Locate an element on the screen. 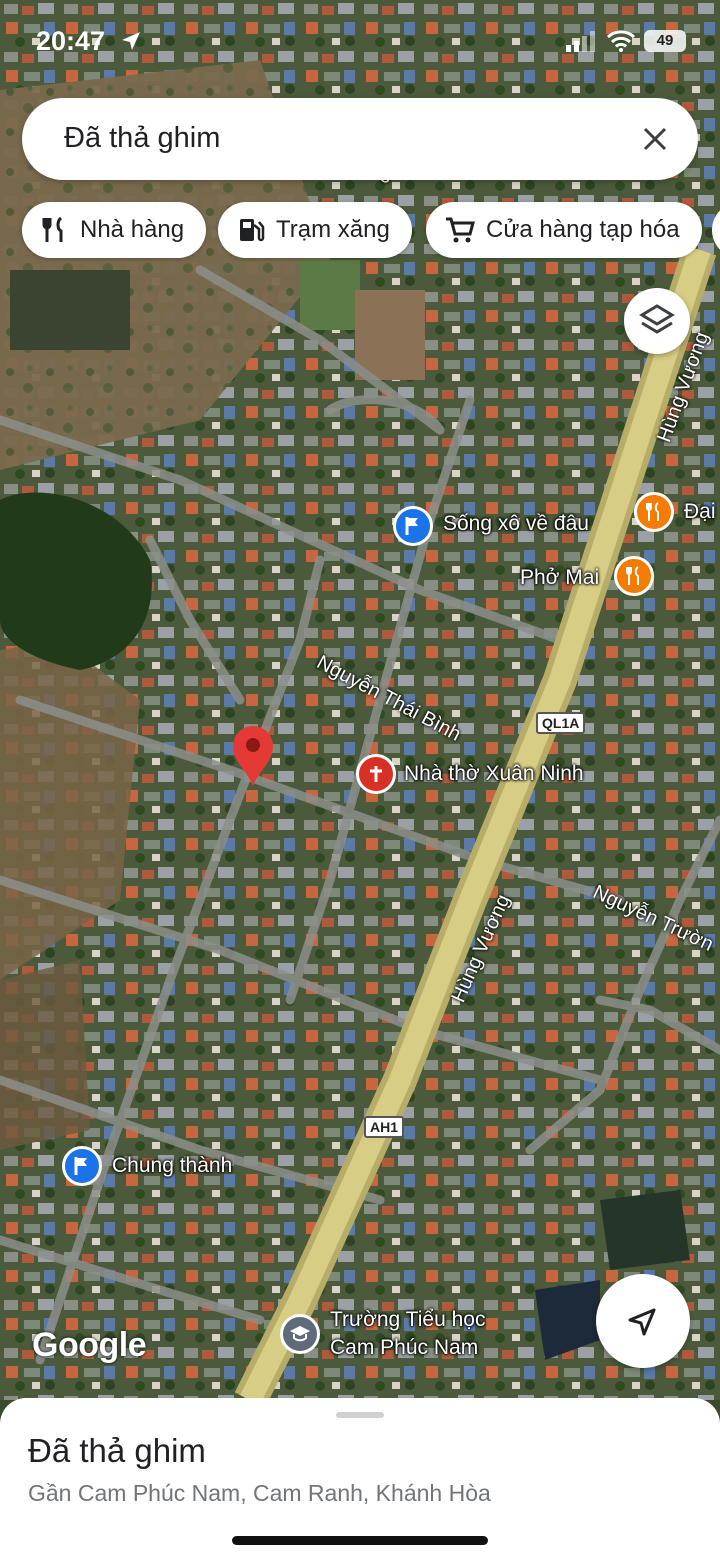 The width and height of the screenshot is (720, 1558). school-poi-icon is located at coordinates (300, 1334).